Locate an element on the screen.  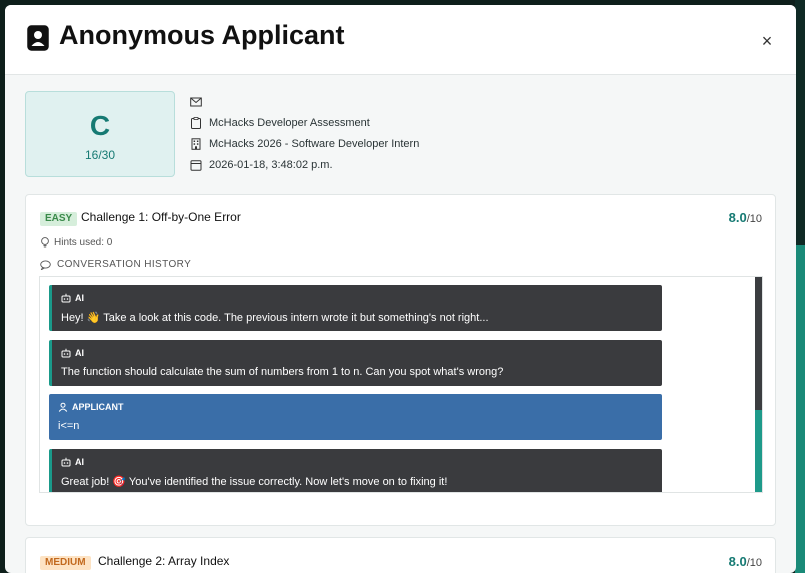
position-row: McHacks 2026 - Software Developer Intern is located at coordinates (304, 144).